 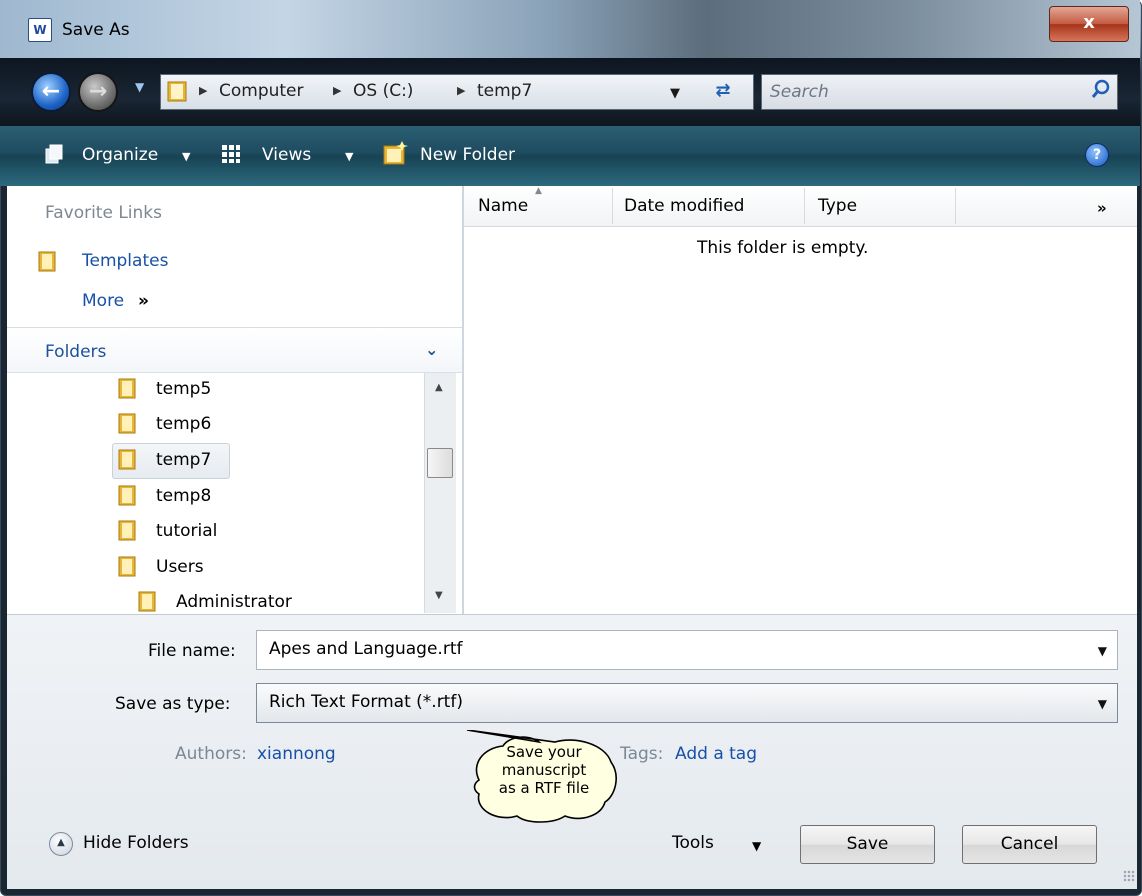 What do you see at coordinates (503, 206) in the screenshot?
I see `column-header-name: Name` at bounding box center [503, 206].